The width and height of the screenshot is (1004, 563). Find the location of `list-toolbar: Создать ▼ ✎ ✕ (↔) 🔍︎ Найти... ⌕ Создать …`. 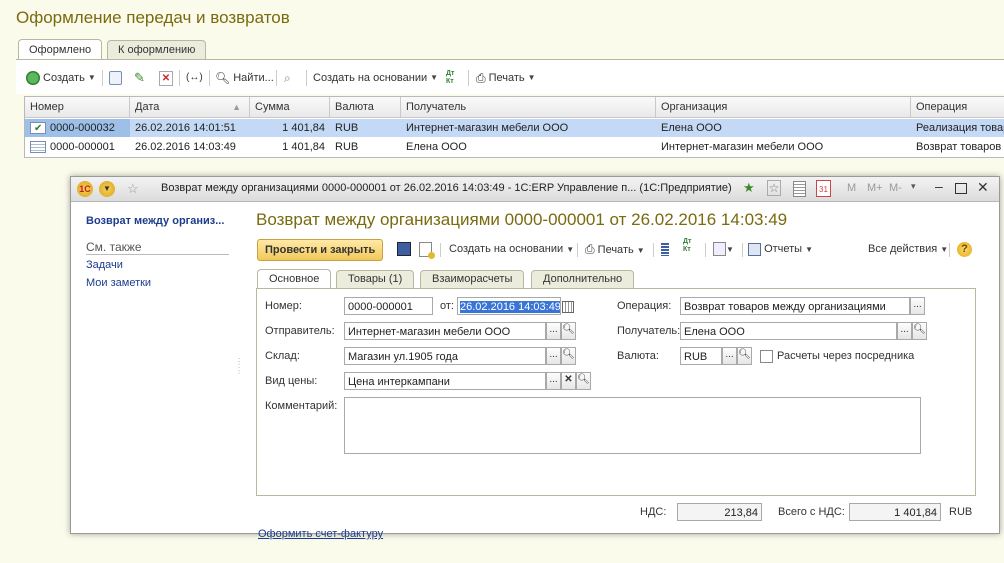

list-toolbar: Создать ▼ ✎ ✕ (↔) 🔍︎ Найти... ⌕ Создать … is located at coordinates (510, 77).